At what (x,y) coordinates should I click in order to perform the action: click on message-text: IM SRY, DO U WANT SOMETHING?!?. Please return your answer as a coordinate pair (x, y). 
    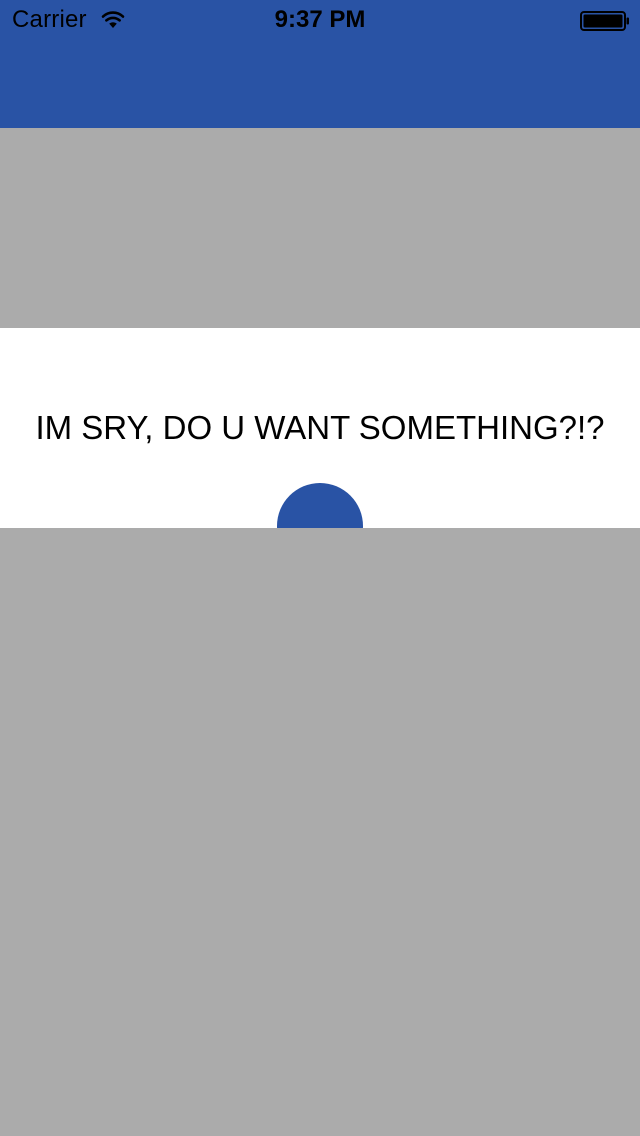
    Looking at the image, I should click on (320, 427).